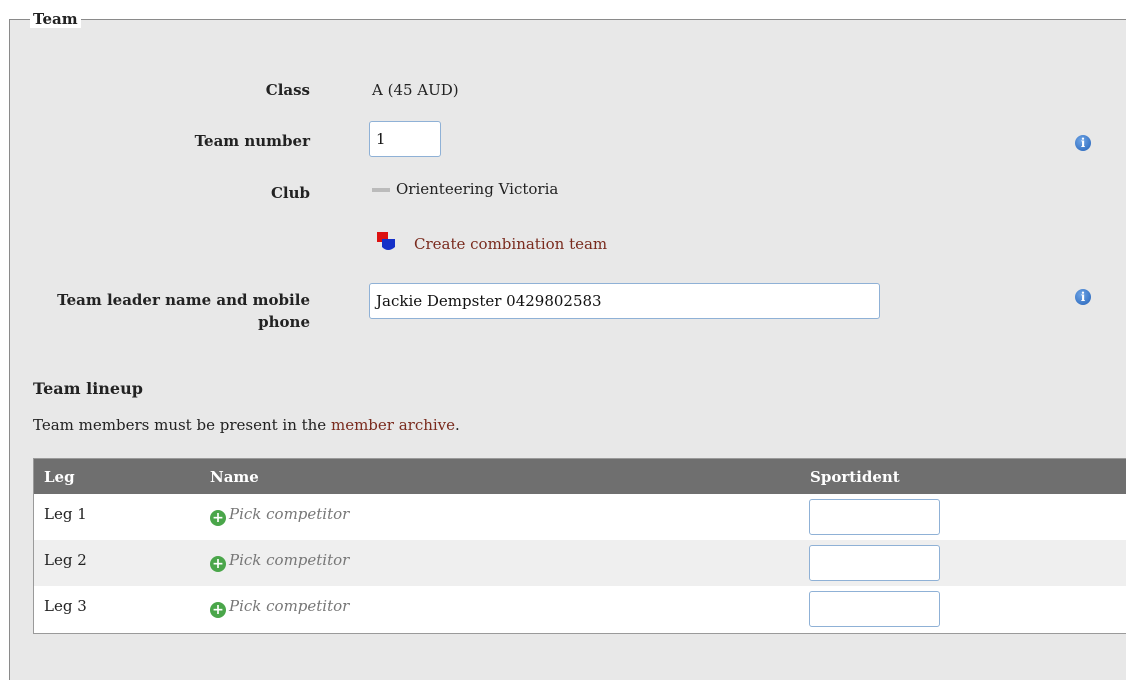 This screenshot has height=680, width=1126. What do you see at coordinates (580, 517) in the screenshot?
I see `table-row: Leg 1 + Pick competitor` at bounding box center [580, 517].